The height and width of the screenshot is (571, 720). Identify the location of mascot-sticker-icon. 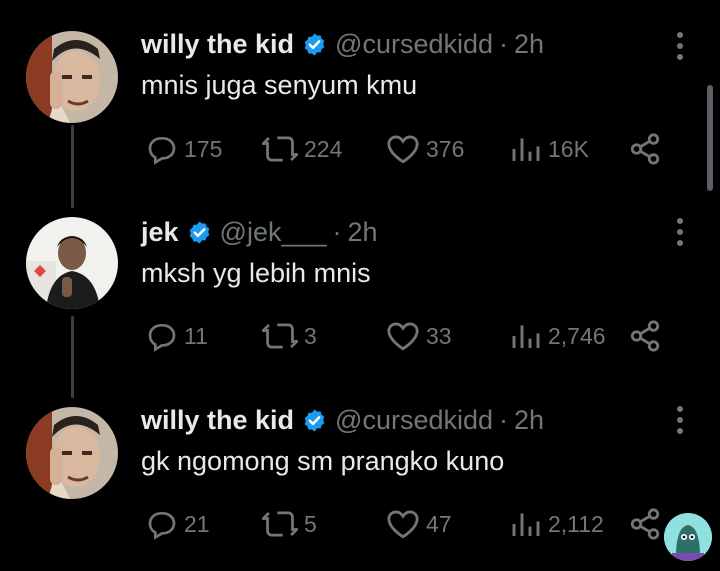
(688, 537).